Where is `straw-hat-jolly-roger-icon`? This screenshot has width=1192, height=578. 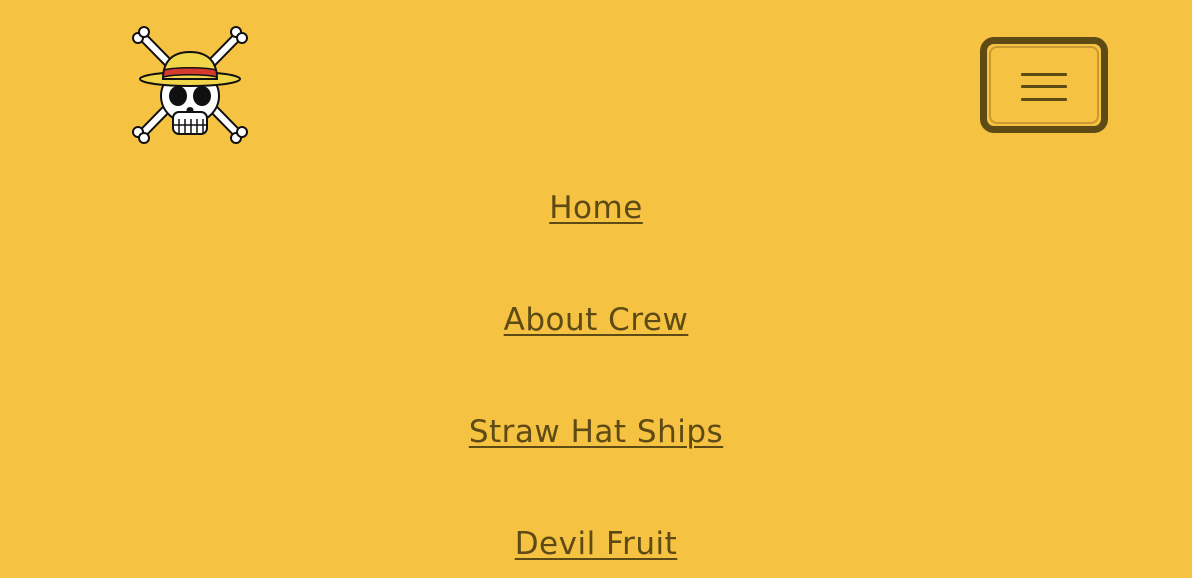
straw-hat-jolly-roger-icon is located at coordinates (190, 85).